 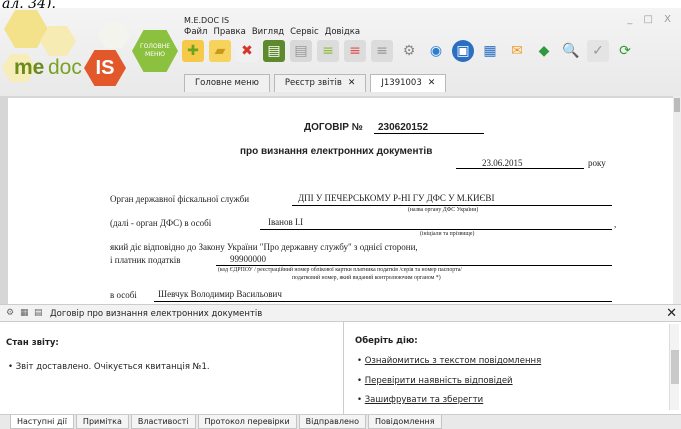 What do you see at coordinates (424, 400) in the screenshot?
I see `action-encrypt-save-link: Зашифрувати та зберегти` at bounding box center [424, 400].